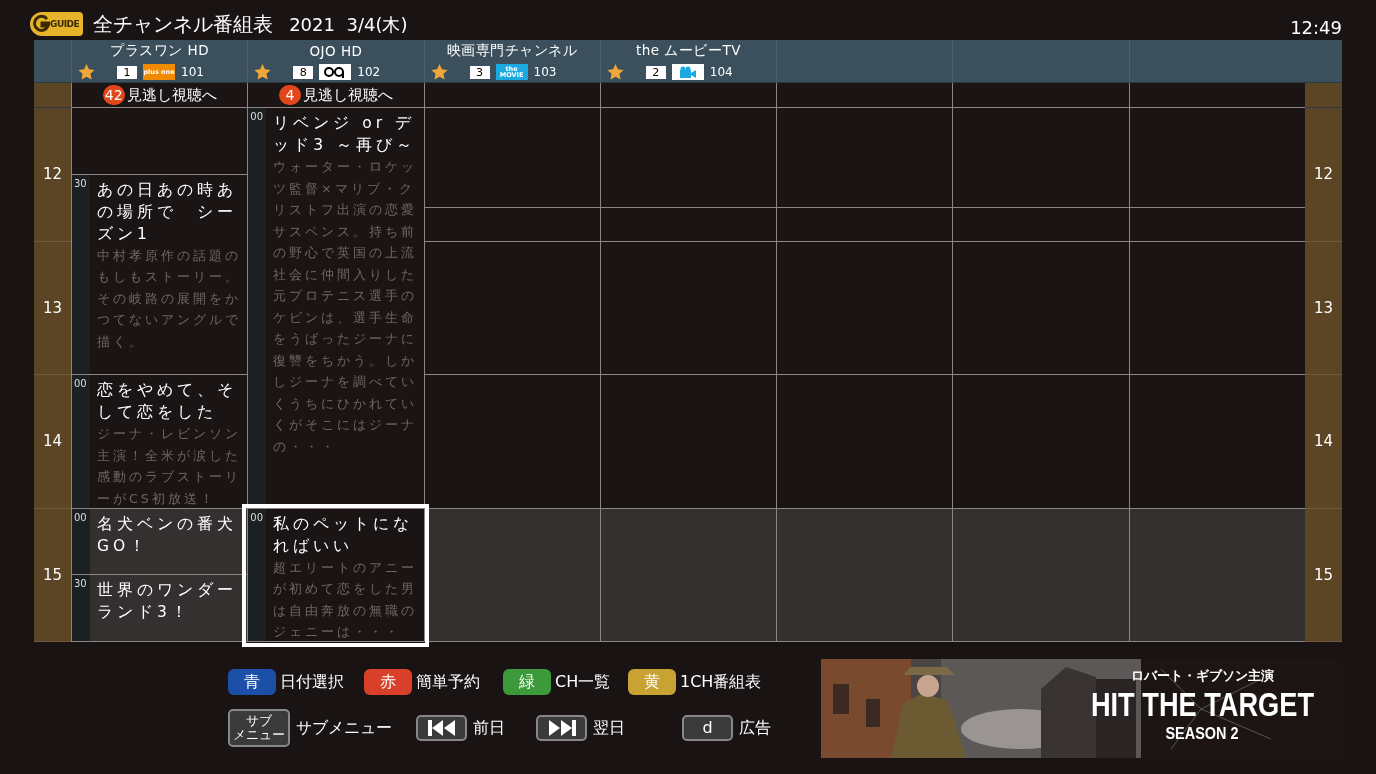  Describe the element at coordinates (335, 95) in the screenshot. I see `catch-up-link: 4 見逃し視聴へ` at that location.